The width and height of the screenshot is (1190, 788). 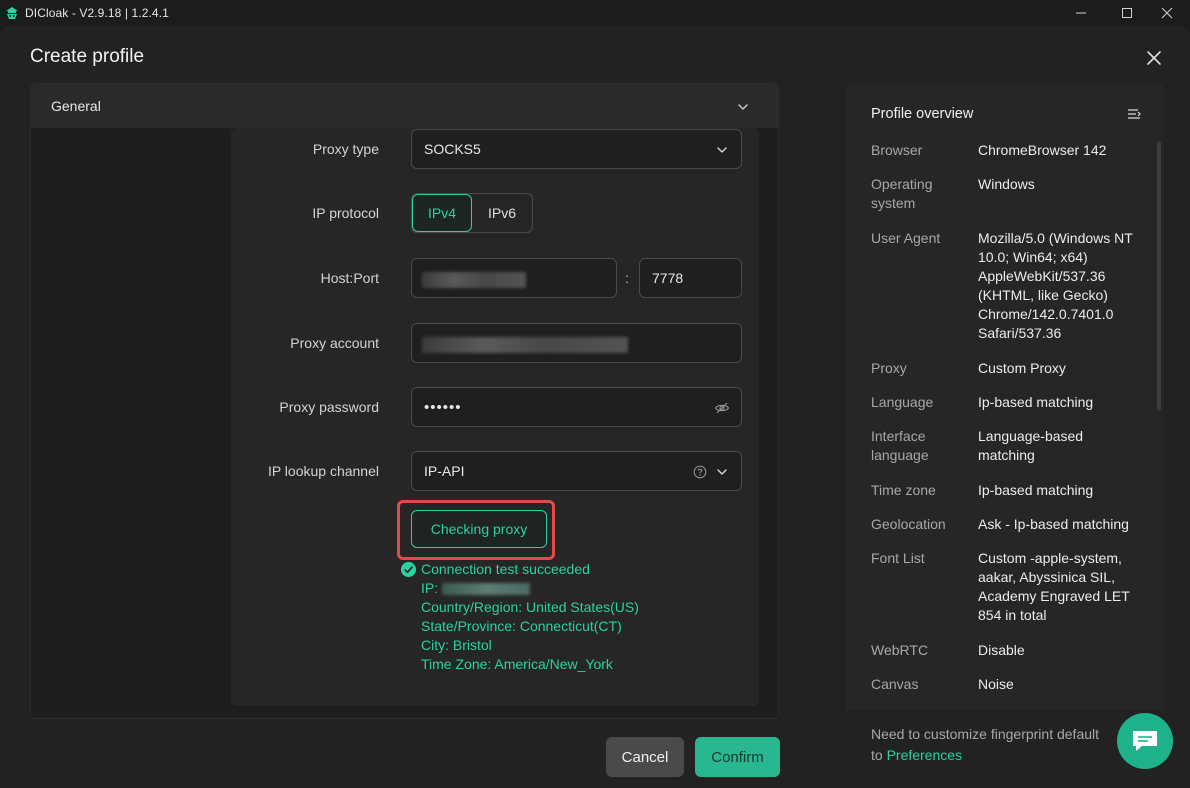 What do you see at coordinates (877, 755) in the screenshot?
I see `footer-to: to` at bounding box center [877, 755].